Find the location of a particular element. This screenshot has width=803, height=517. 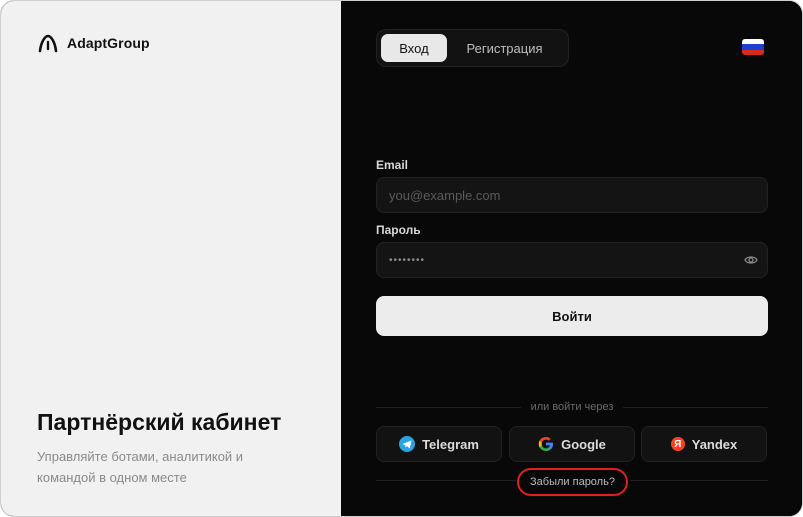

tab-login: Вход is located at coordinates (414, 48).